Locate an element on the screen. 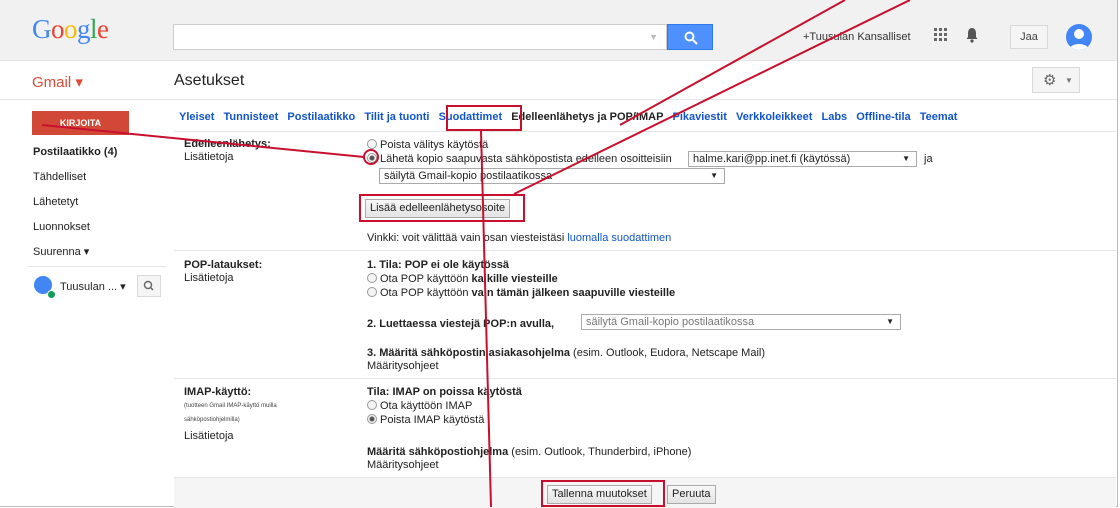  client-examples: (esim. Outlook, Thunderbird, iPhone) is located at coordinates (601, 452).